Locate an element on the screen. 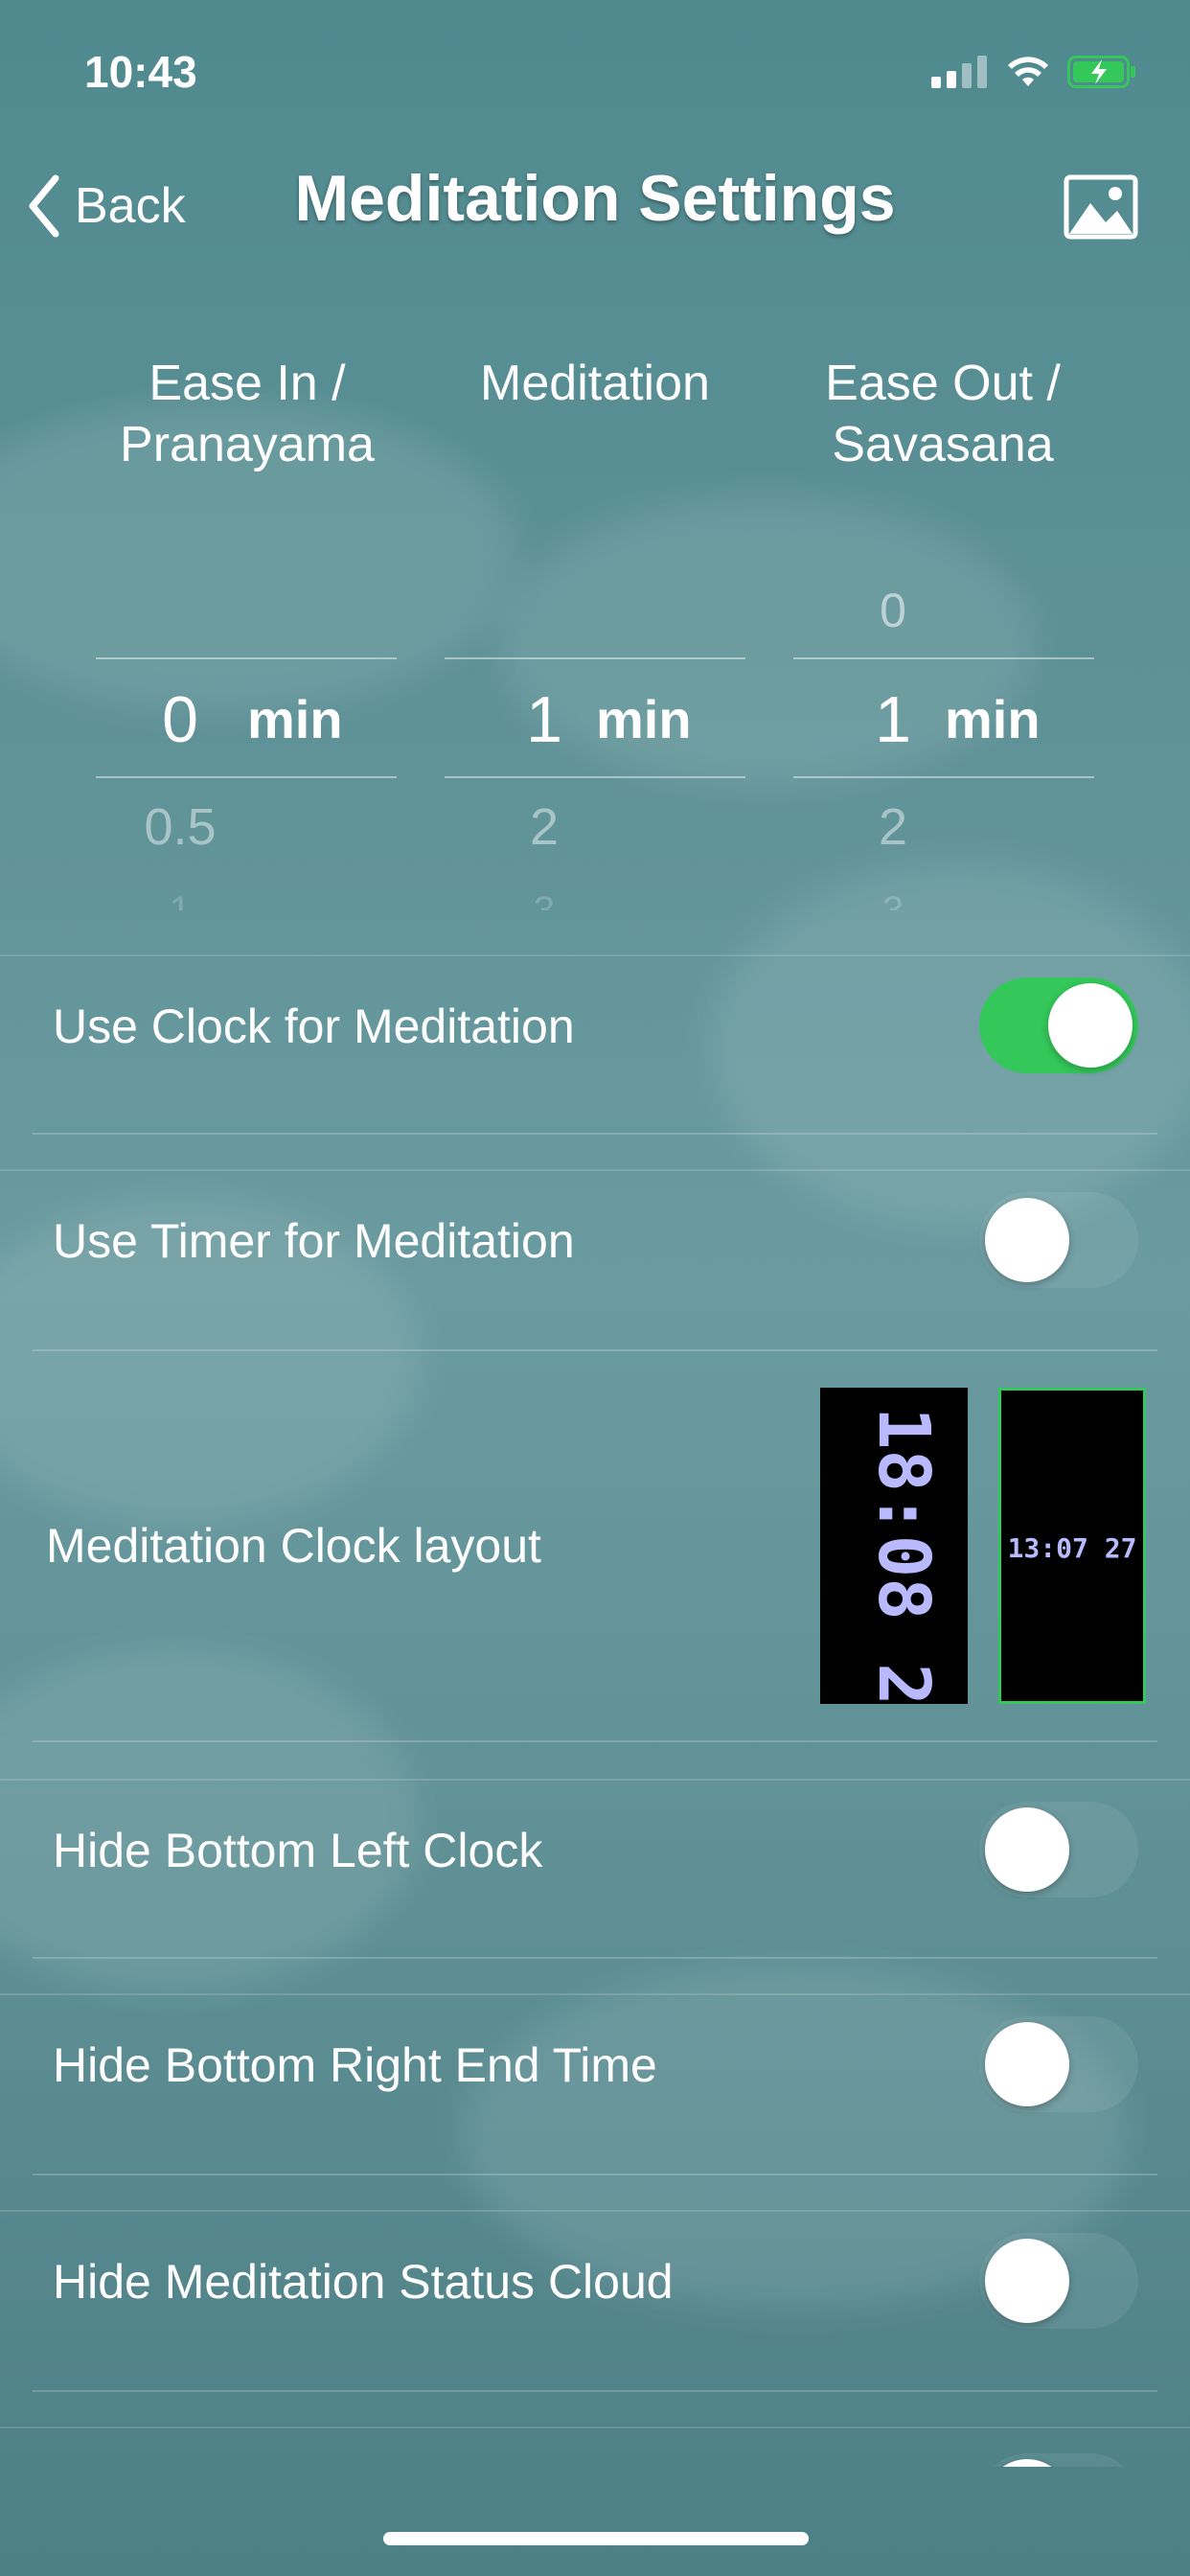 The image size is (1190, 2576). navigation-bar: Back Meditation Settings is located at coordinates (595, 206).